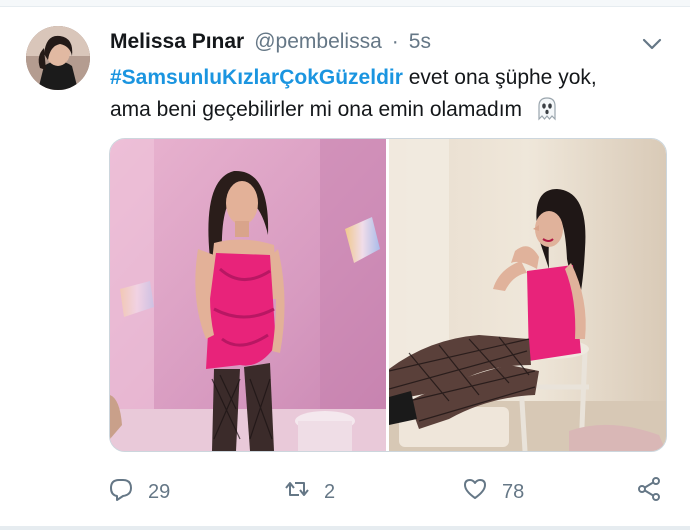 This screenshot has width=690, height=530. What do you see at coordinates (256, 77) in the screenshot?
I see `hashtag-link: #SamsunluKızlarÇokGüzeldir` at bounding box center [256, 77].